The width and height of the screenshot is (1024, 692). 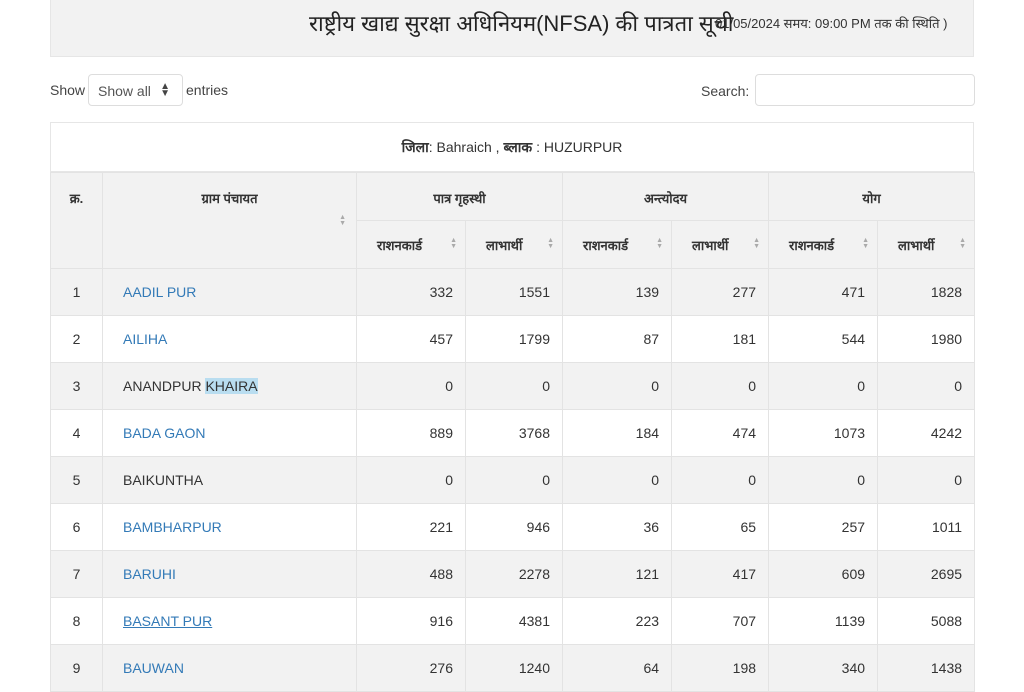 What do you see at coordinates (514, 292) in the screenshot?
I see `cell-value: 1551` at bounding box center [514, 292].